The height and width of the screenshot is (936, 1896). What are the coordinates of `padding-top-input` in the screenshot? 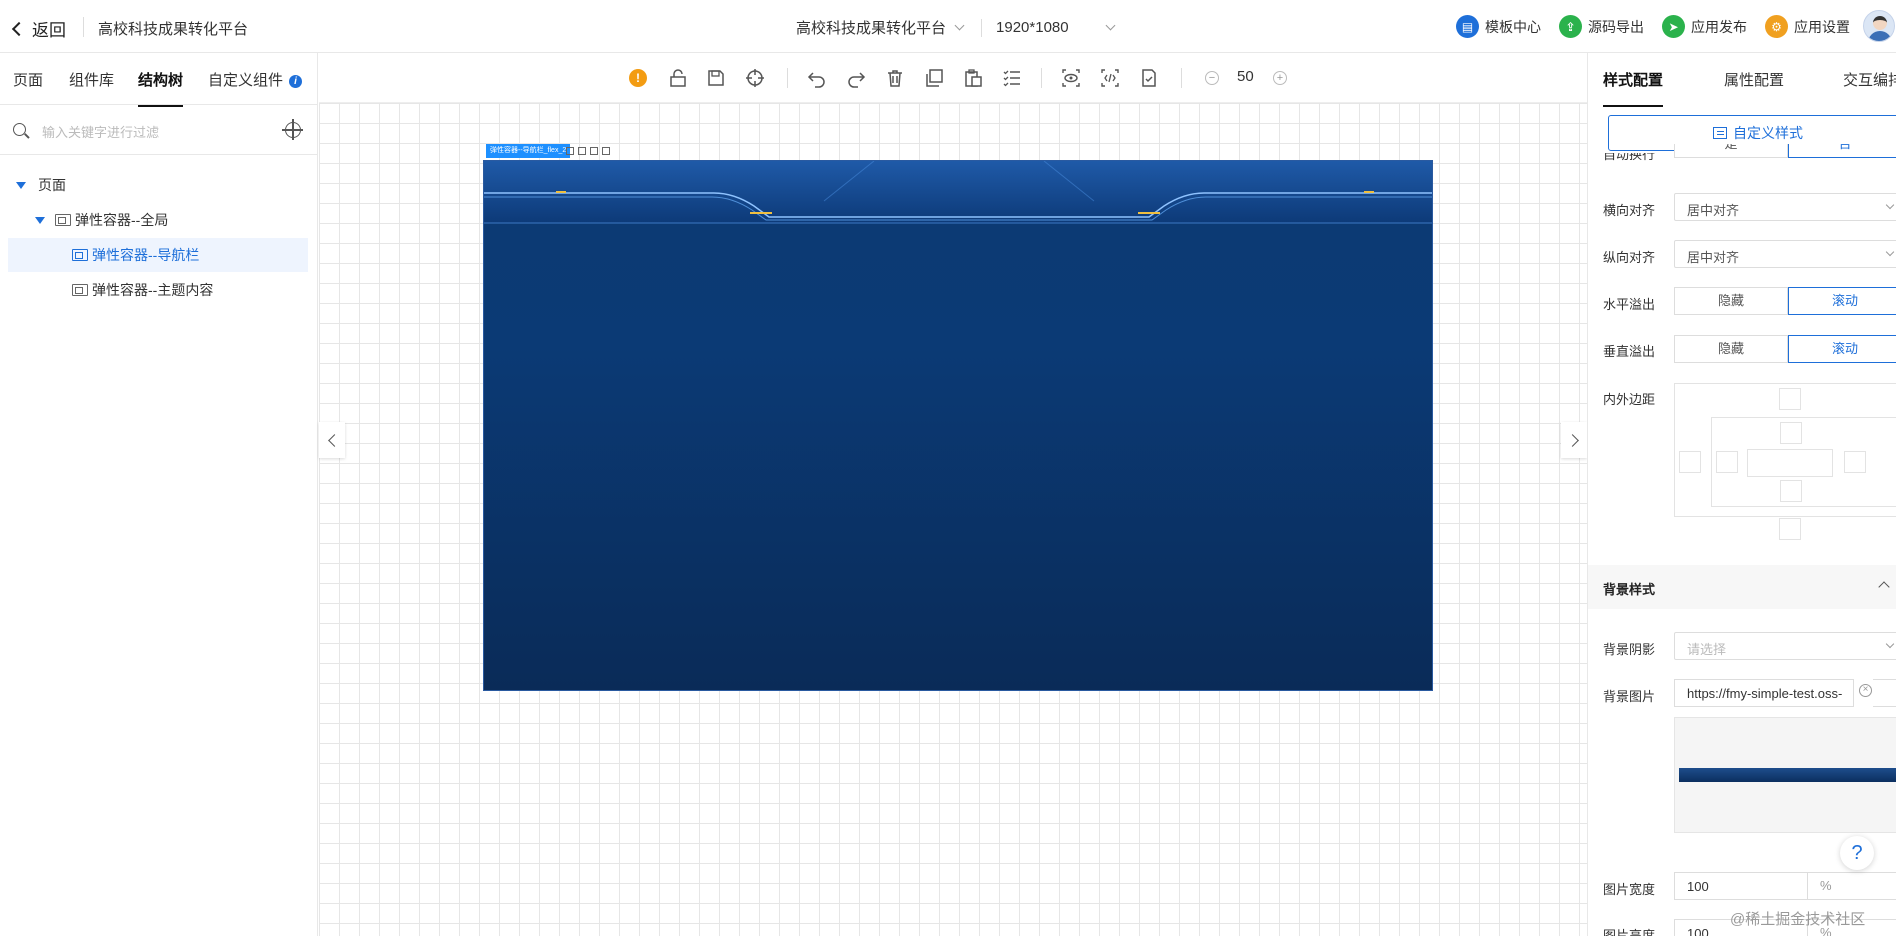 It's located at (1791, 433).